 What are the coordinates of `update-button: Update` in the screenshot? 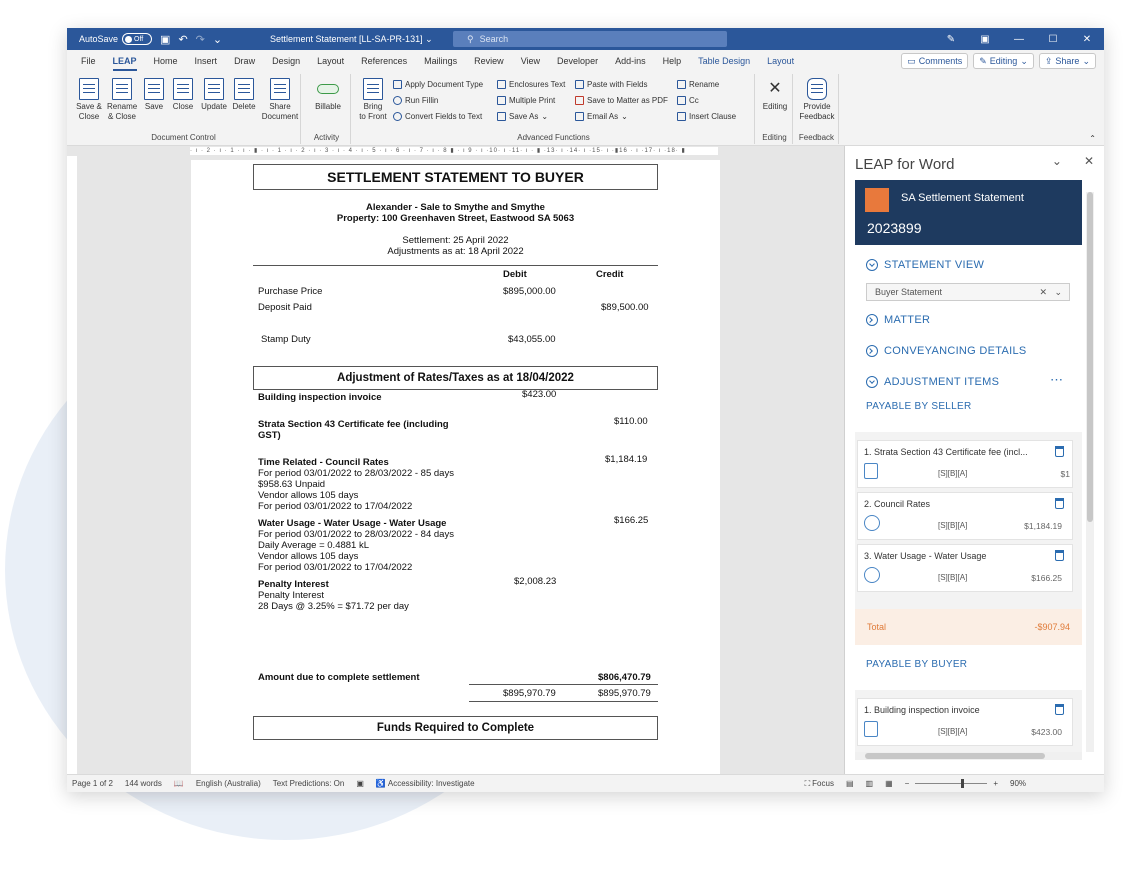 It's located at (214, 95).